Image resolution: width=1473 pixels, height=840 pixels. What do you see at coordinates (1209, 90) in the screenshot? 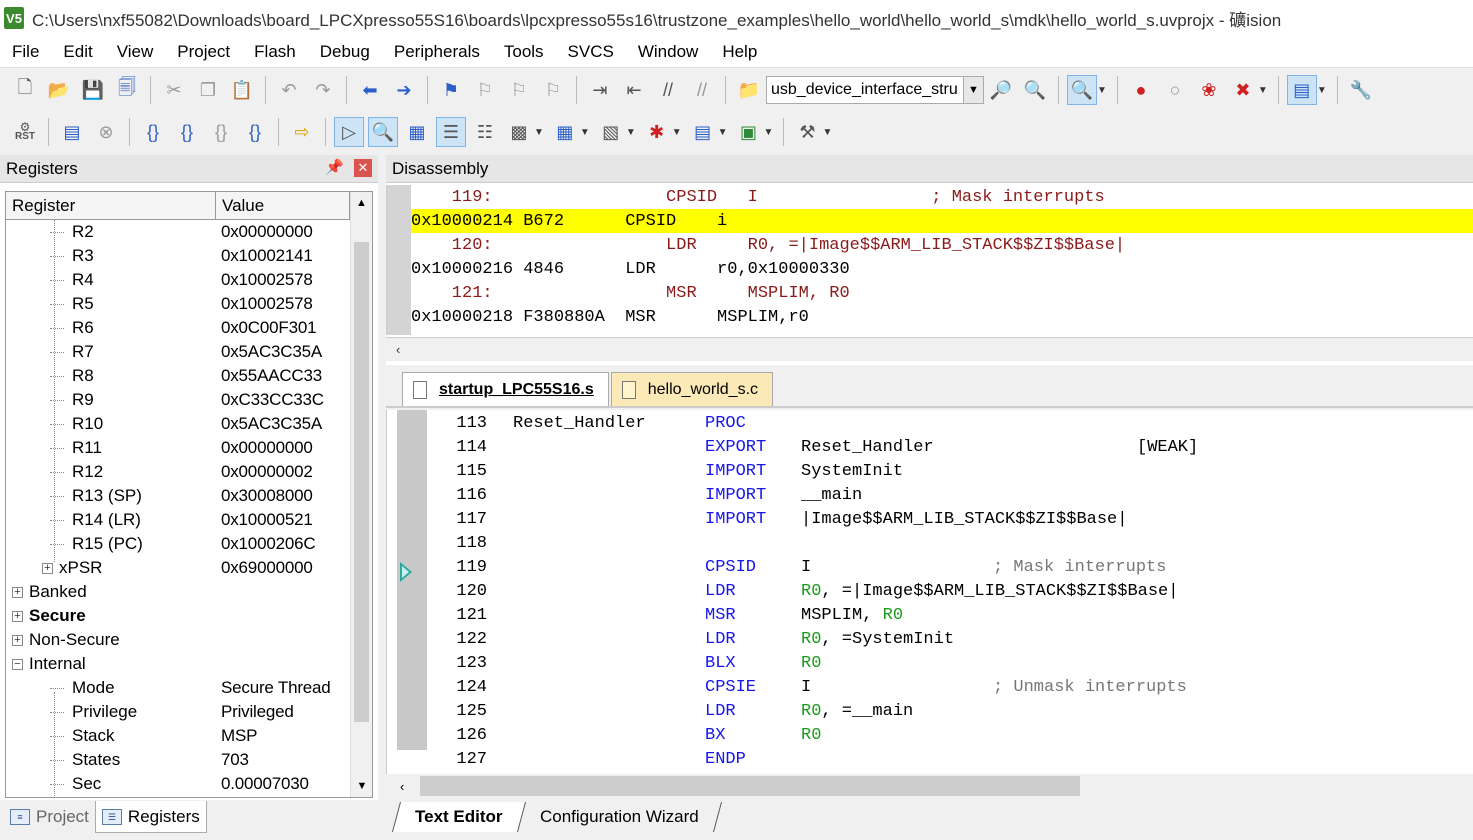
I see `disable-all-breakpoints-icon: ❀` at bounding box center [1209, 90].